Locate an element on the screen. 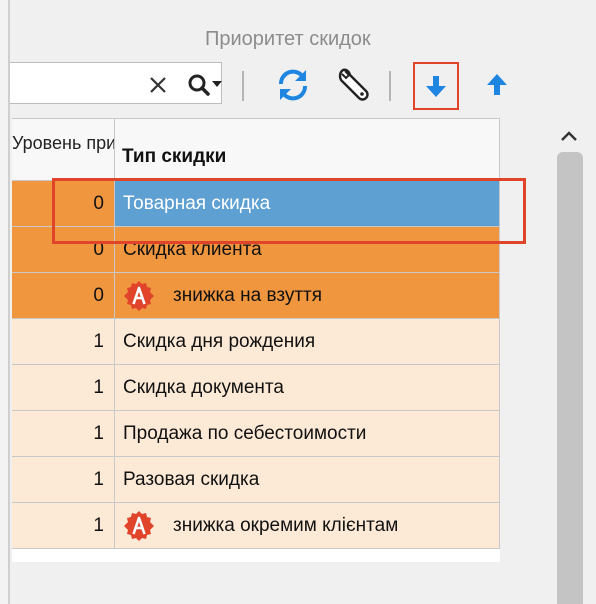  column-header-level: Уровень приоритета is located at coordinates (63, 150).